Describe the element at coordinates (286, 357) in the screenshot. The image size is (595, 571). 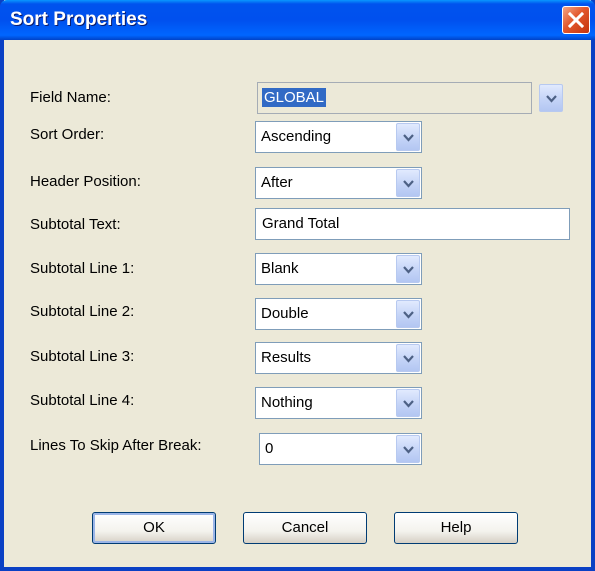
I see `subtotal-line-3-value: Results` at that location.